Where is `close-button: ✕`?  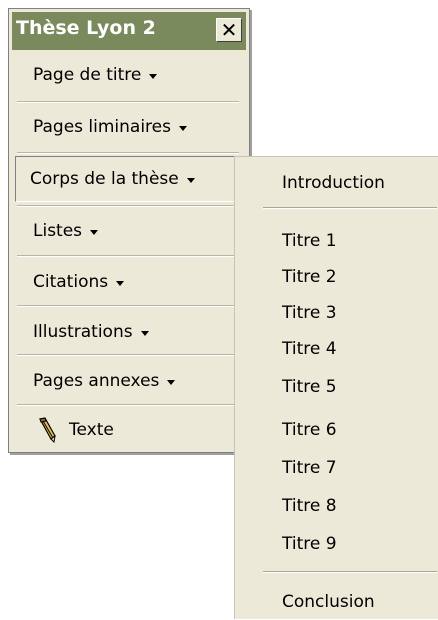 close-button: ✕ is located at coordinates (229, 30).